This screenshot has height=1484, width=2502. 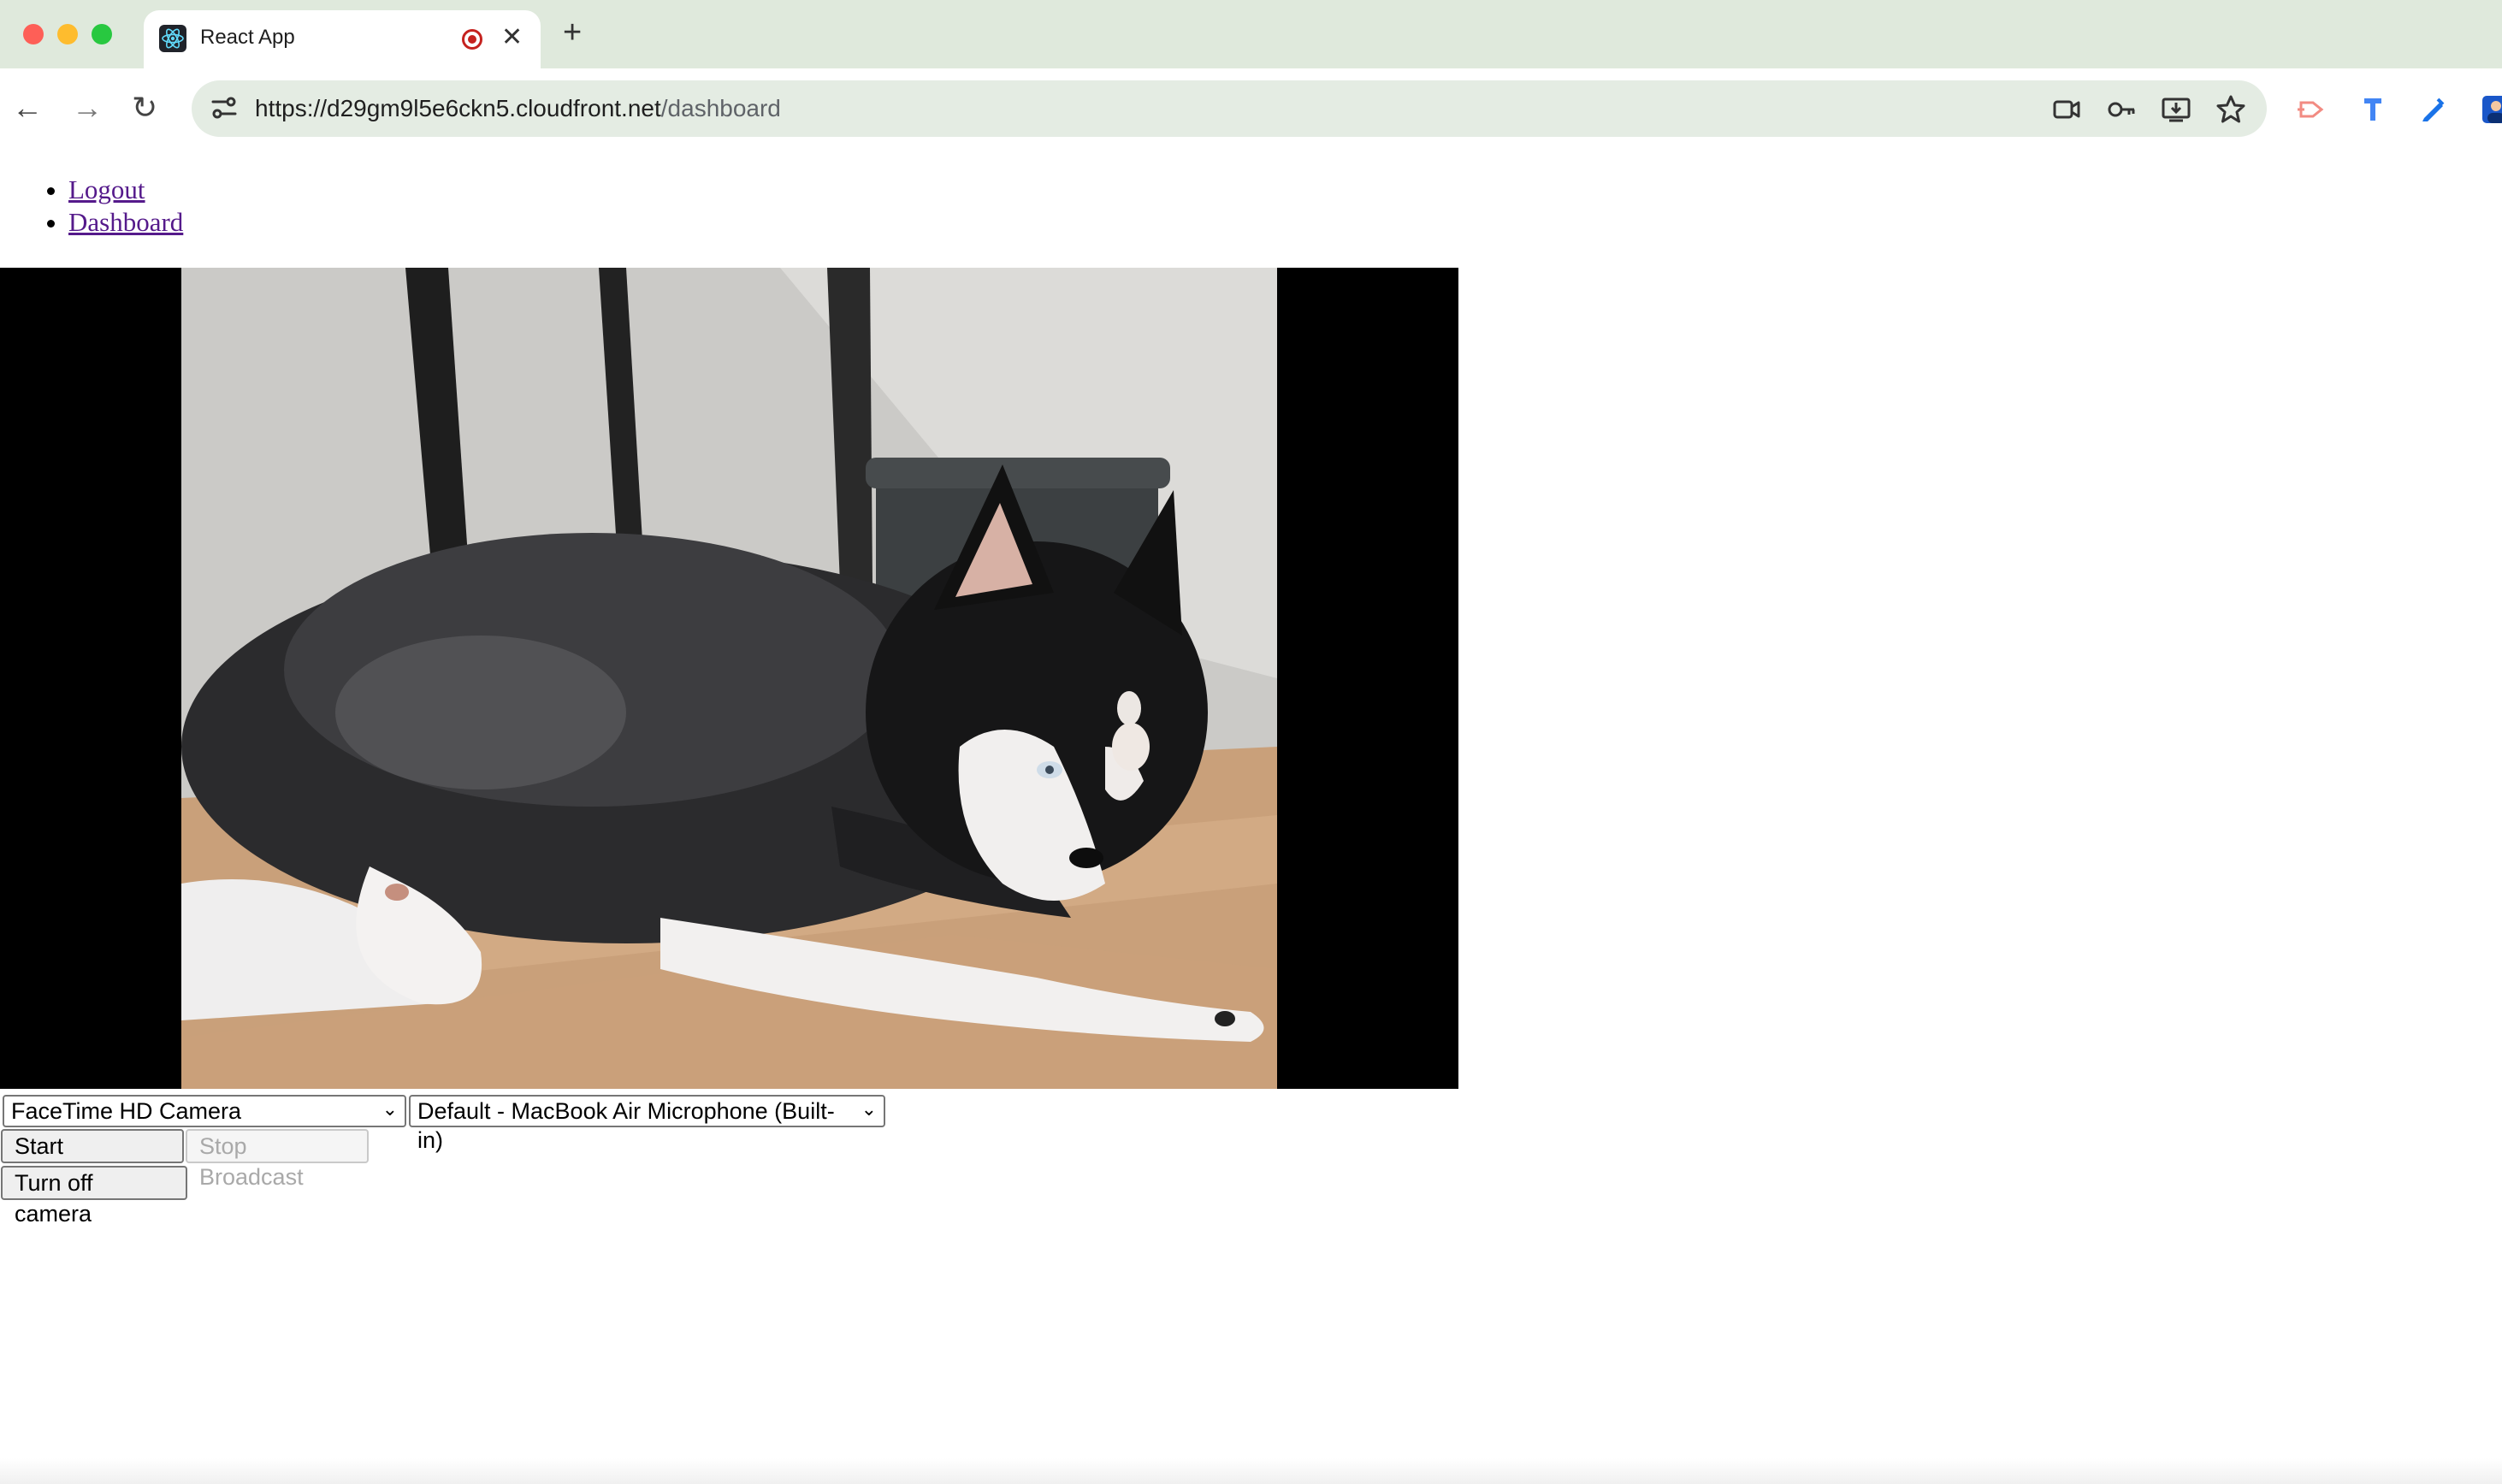 I want to click on back-button: ←, so click(x=28, y=108).